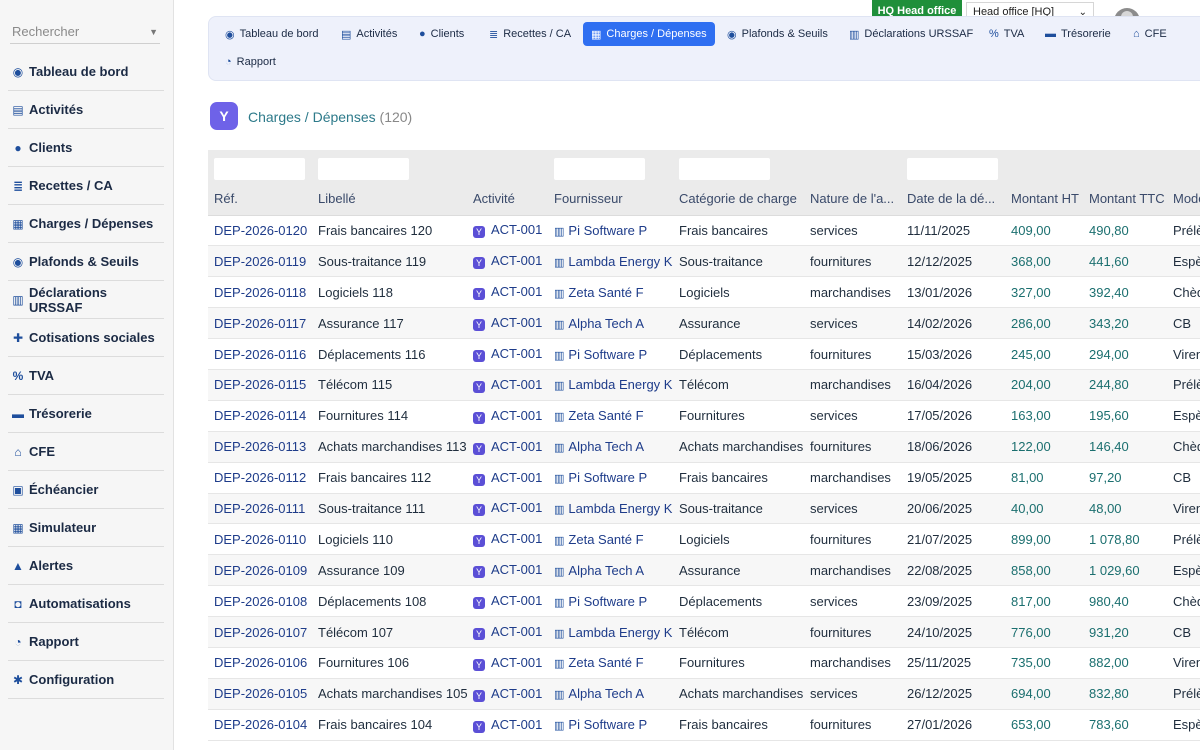  I want to click on tab-recettes-ca: ≣ Recettes / CA, so click(530, 34).